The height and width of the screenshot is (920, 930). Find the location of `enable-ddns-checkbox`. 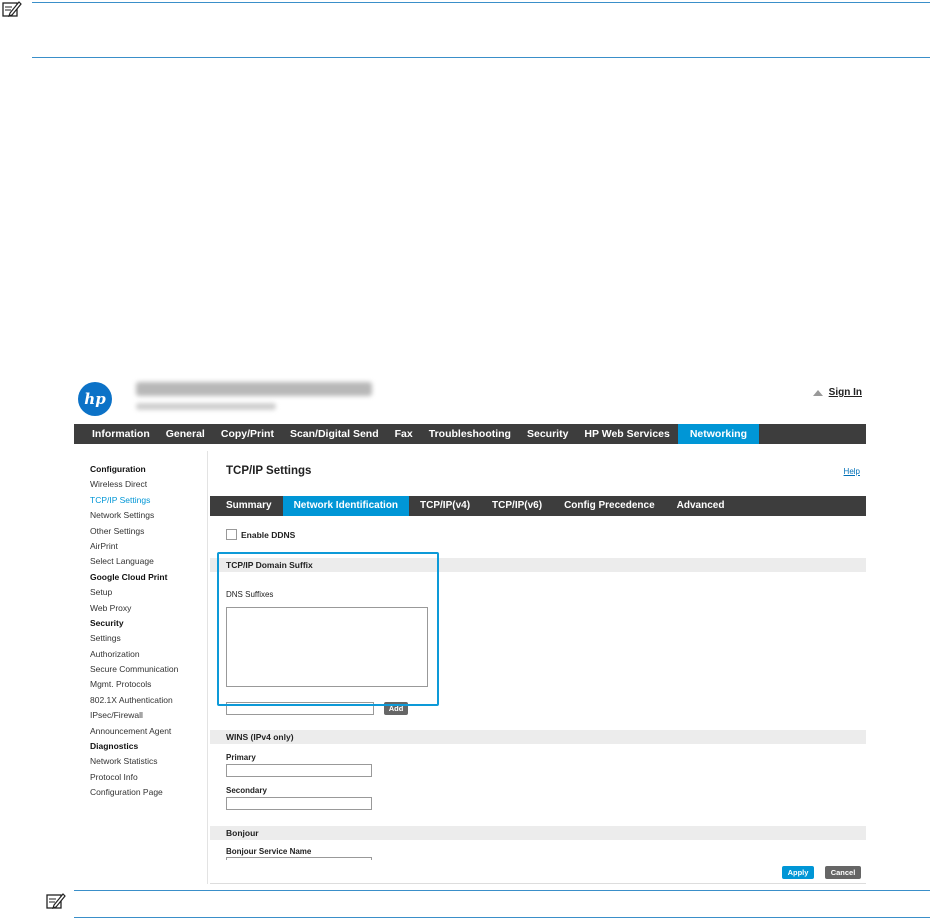

enable-ddns-checkbox is located at coordinates (231, 534).